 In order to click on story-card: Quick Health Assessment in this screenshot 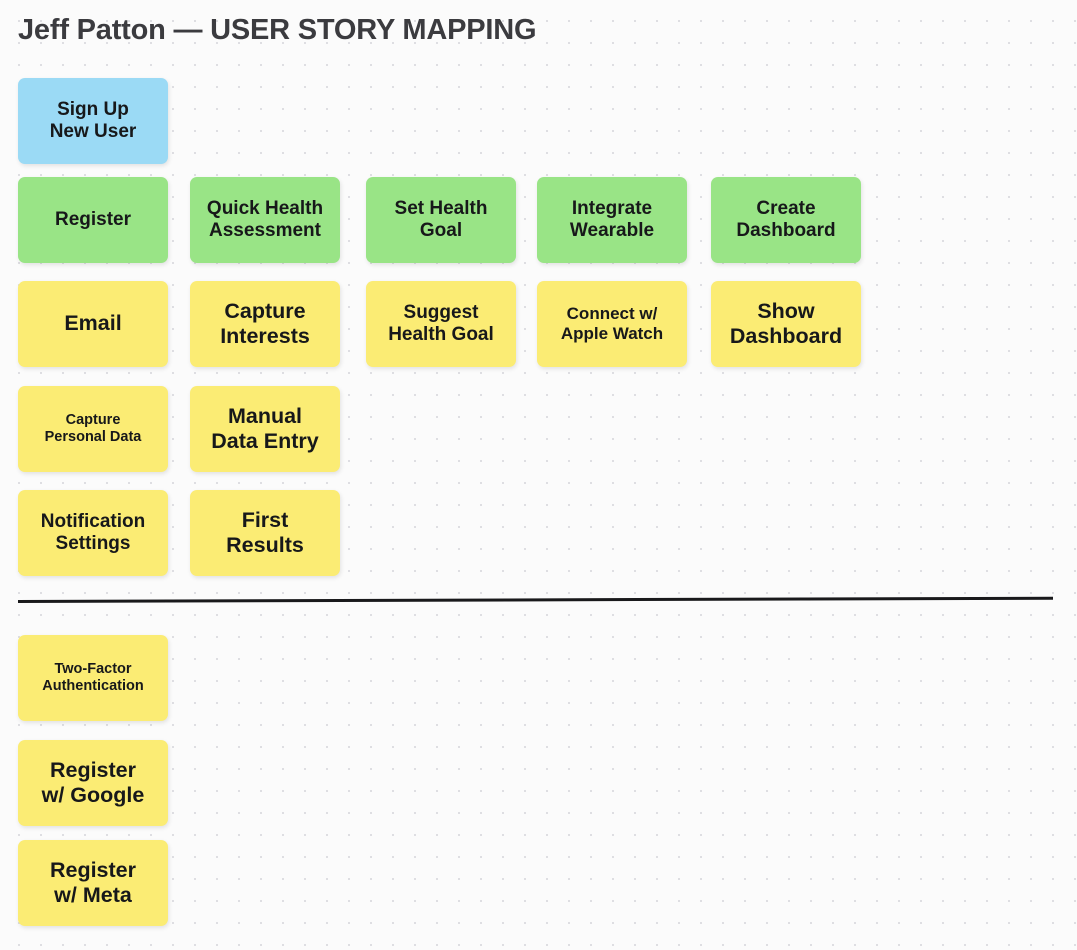, I will do `click(265, 220)`.